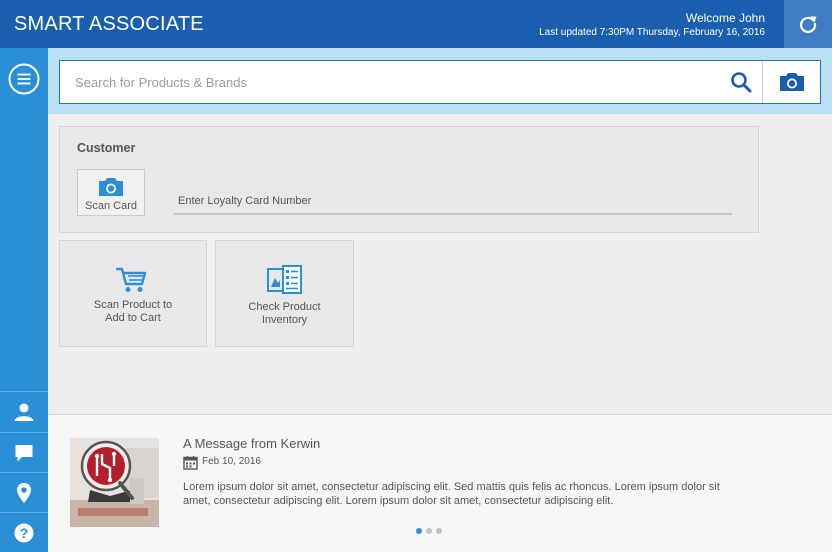 The width and height of the screenshot is (832, 552). I want to click on refresh-button, so click(808, 24).